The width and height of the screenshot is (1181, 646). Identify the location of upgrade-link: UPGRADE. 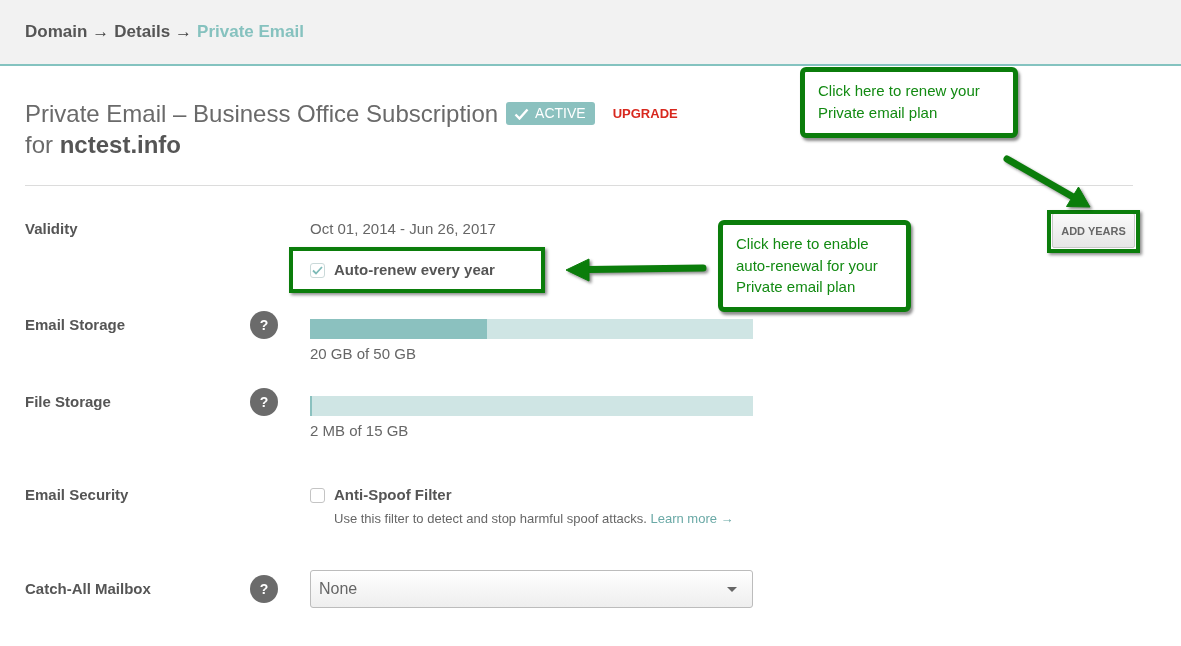
(645, 113).